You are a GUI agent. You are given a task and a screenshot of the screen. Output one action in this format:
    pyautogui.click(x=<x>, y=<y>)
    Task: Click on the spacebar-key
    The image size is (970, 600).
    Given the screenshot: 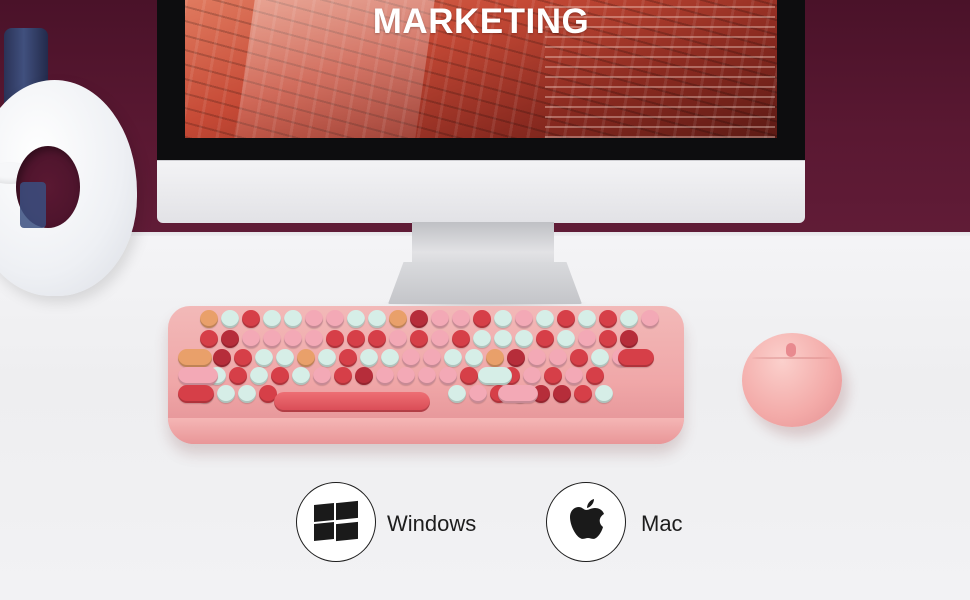 What is the action you would take?
    pyautogui.click(x=352, y=402)
    